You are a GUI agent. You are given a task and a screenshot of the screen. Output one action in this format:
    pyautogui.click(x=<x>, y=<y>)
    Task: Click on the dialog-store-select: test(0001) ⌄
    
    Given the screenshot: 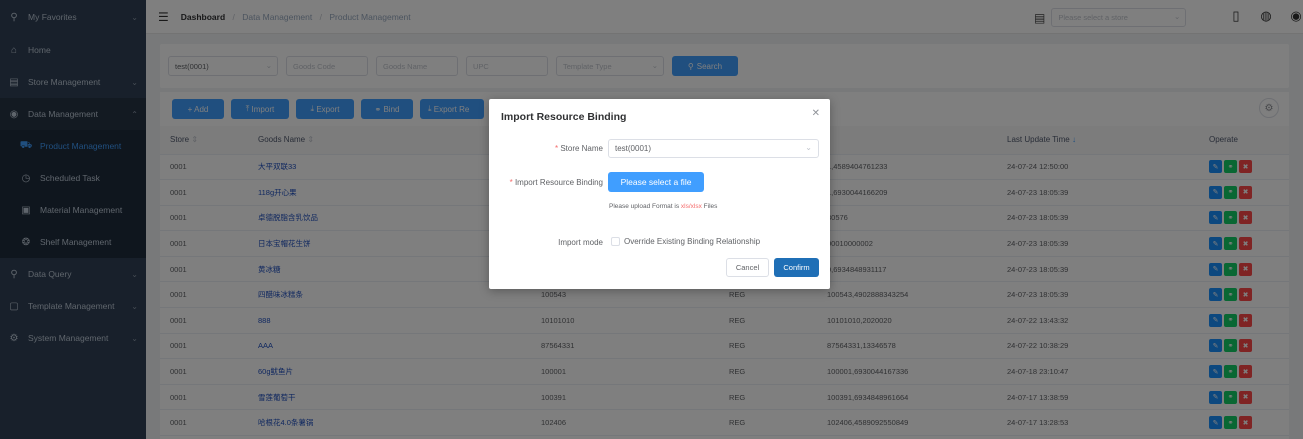 What is the action you would take?
    pyautogui.click(x=713, y=148)
    